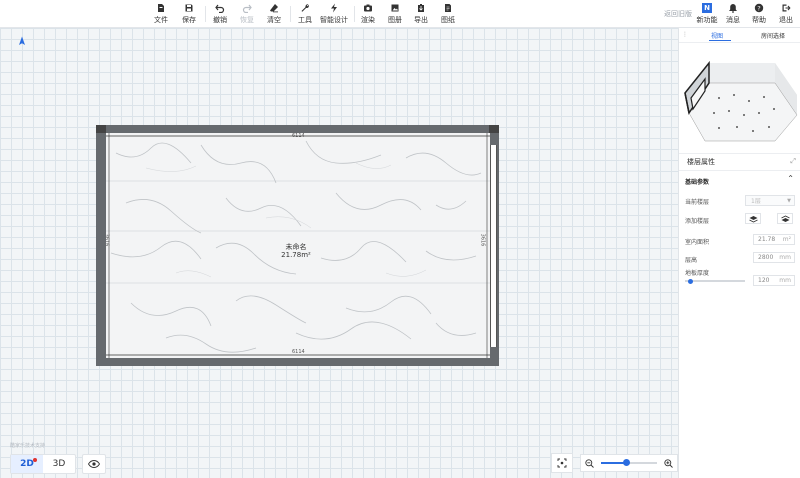 The image size is (800, 478). I want to click on clear-label: 清空, so click(274, 20).